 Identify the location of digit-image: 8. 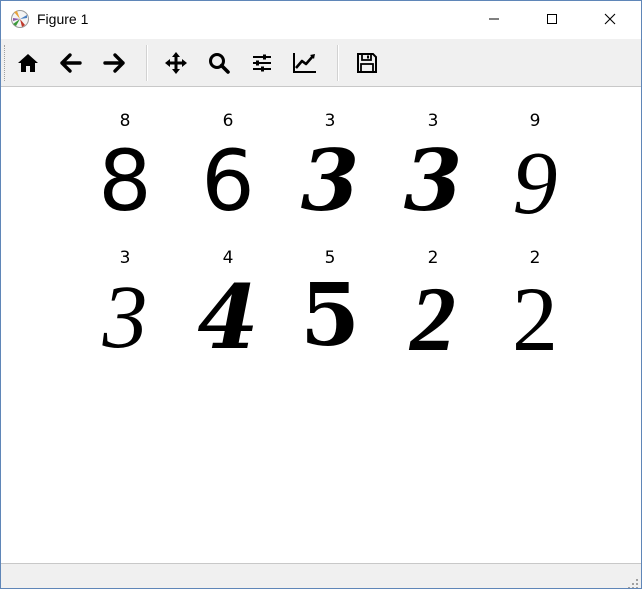
(125, 181).